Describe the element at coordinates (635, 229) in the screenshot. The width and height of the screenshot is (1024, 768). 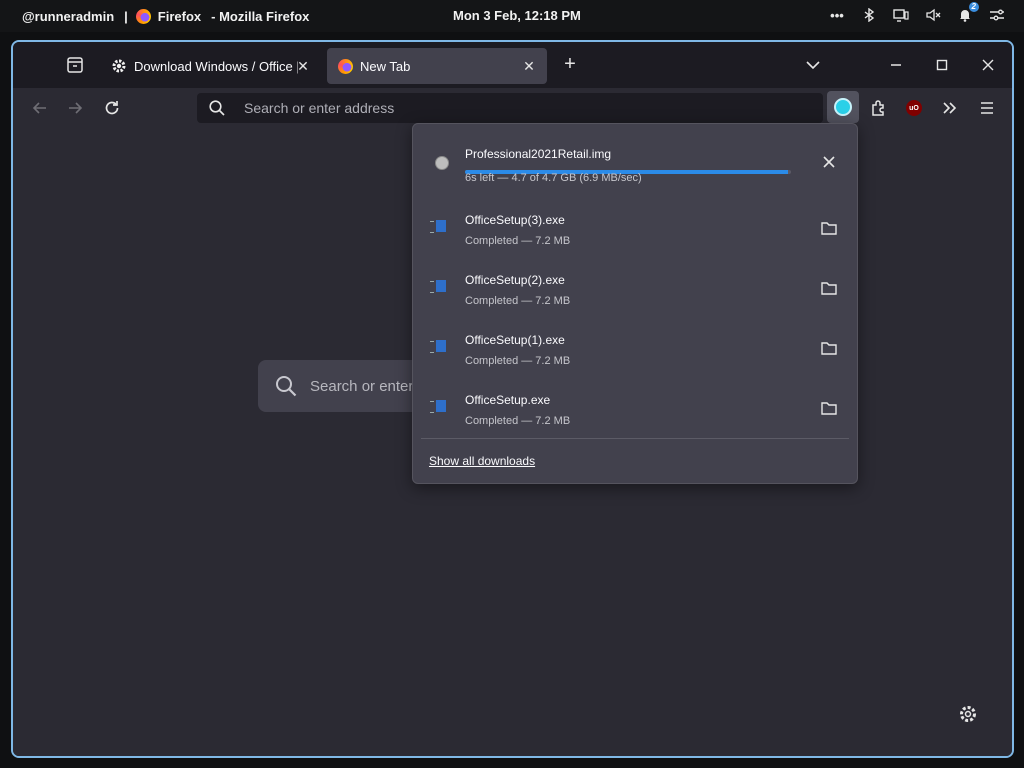
I see `download-item: OfficeSetup(3).exe Completed — 7.2 MB` at that location.